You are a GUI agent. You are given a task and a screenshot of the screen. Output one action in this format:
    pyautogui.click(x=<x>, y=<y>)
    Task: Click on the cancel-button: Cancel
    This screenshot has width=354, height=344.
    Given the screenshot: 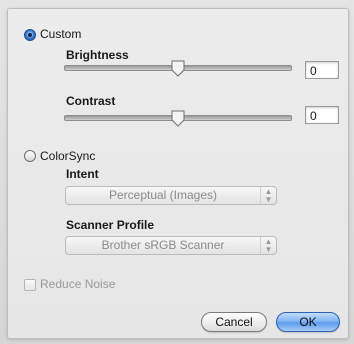 What is the action you would take?
    pyautogui.click(x=234, y=322)
    